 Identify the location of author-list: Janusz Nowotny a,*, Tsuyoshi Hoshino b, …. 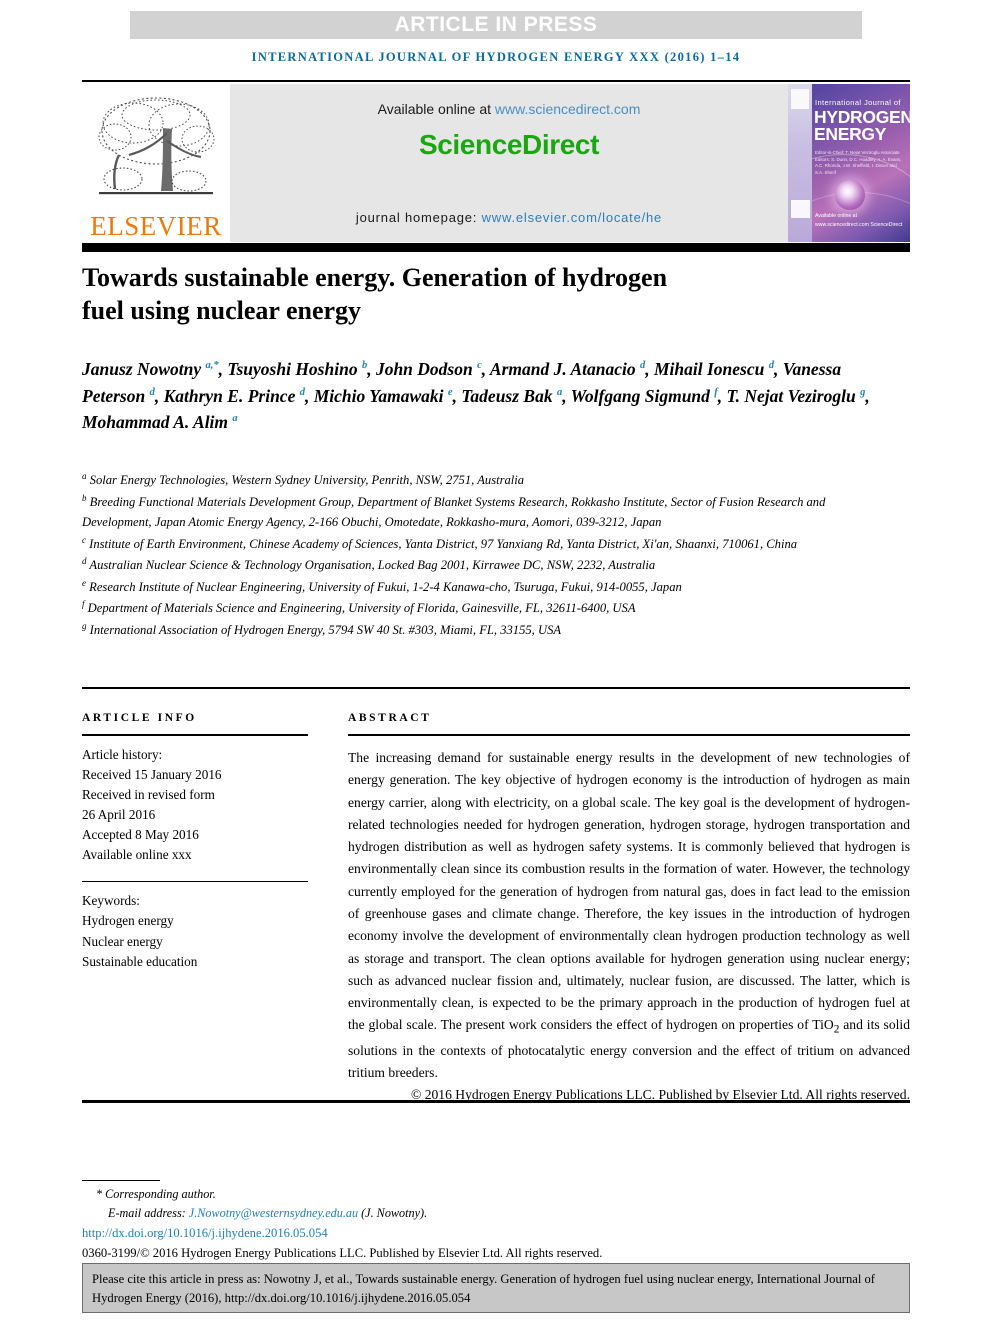
(477, 396).